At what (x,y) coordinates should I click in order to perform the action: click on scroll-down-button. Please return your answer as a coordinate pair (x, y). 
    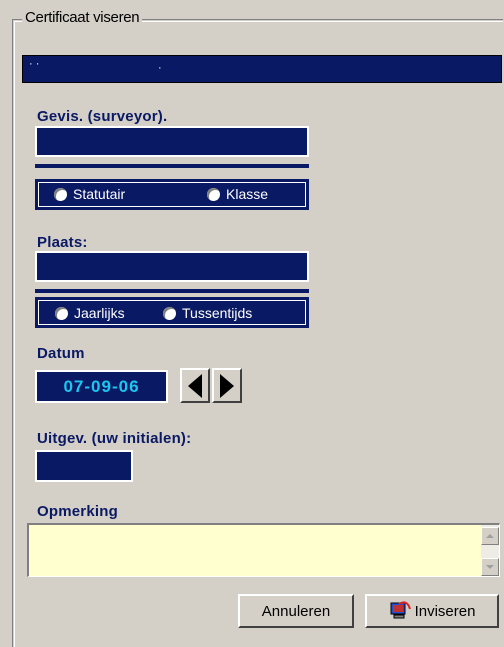
    Looking at the image, I should click on (490, 567).